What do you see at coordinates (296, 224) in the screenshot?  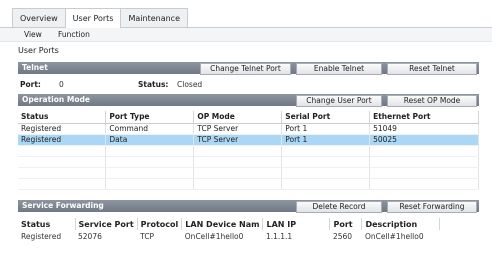 I see `column-header: LAN IP` at bounding box center [296, 224].